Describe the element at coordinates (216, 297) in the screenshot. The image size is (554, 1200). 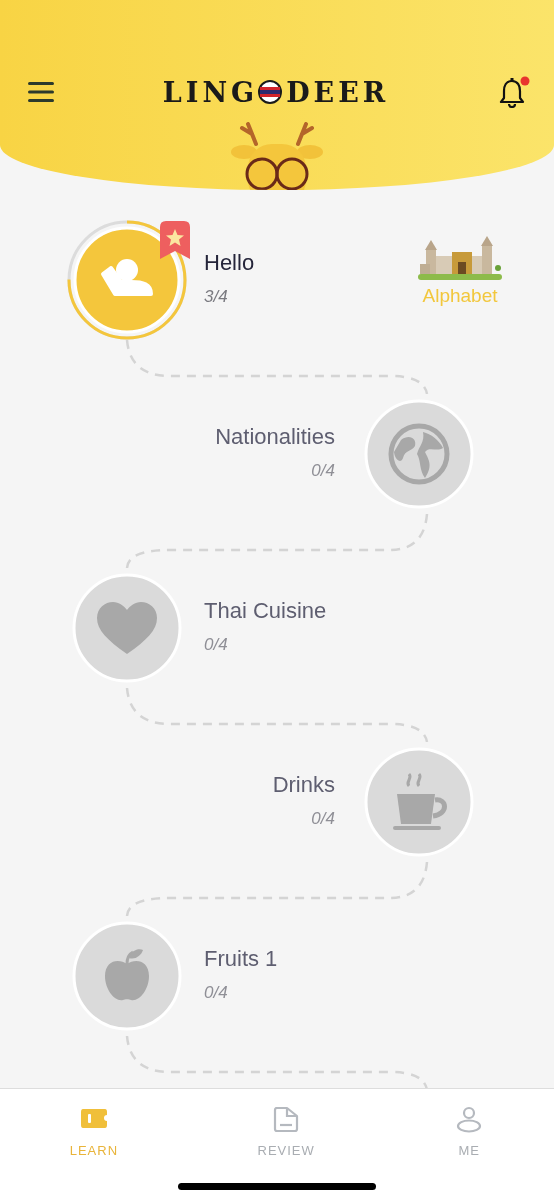
I see `lesson-progress: 3/4` at that location.